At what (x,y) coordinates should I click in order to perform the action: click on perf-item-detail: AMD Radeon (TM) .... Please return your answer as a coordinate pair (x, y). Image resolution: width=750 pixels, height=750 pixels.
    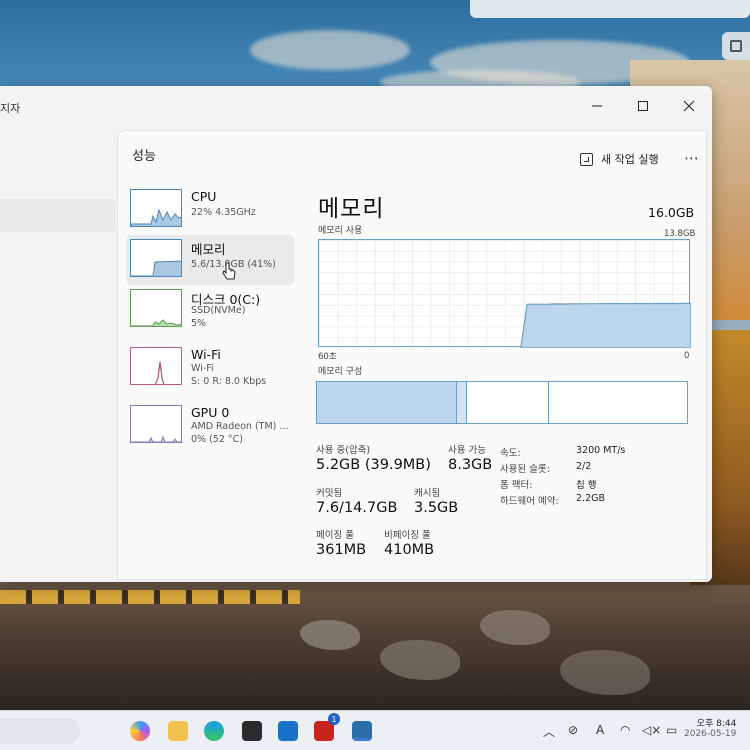
    Looking at the image, I should click on (240, 426).